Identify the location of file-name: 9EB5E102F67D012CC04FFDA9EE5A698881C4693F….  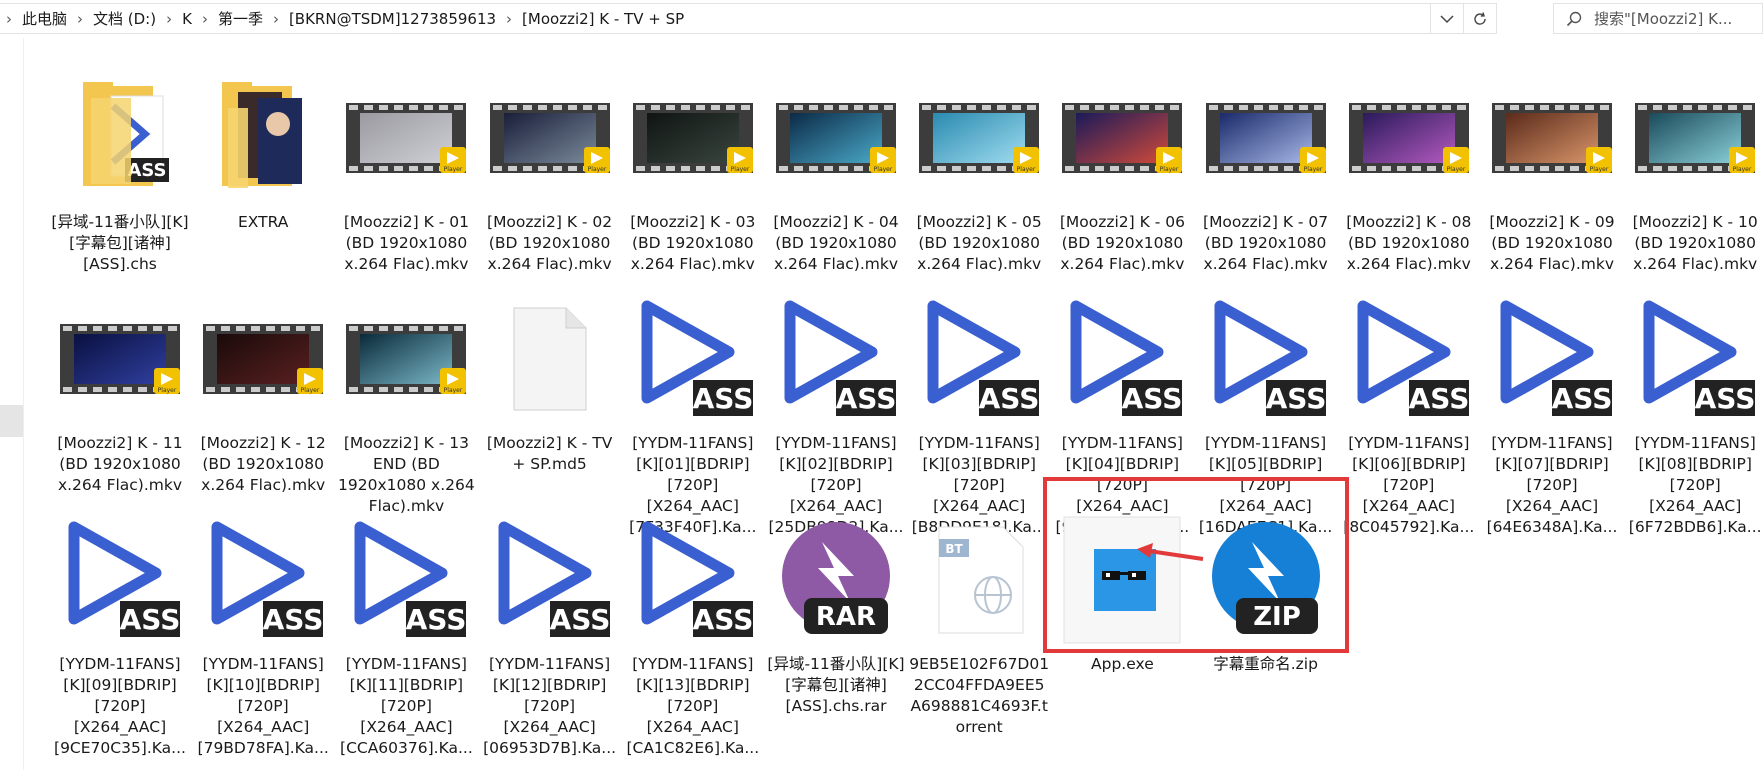
(979, 695).